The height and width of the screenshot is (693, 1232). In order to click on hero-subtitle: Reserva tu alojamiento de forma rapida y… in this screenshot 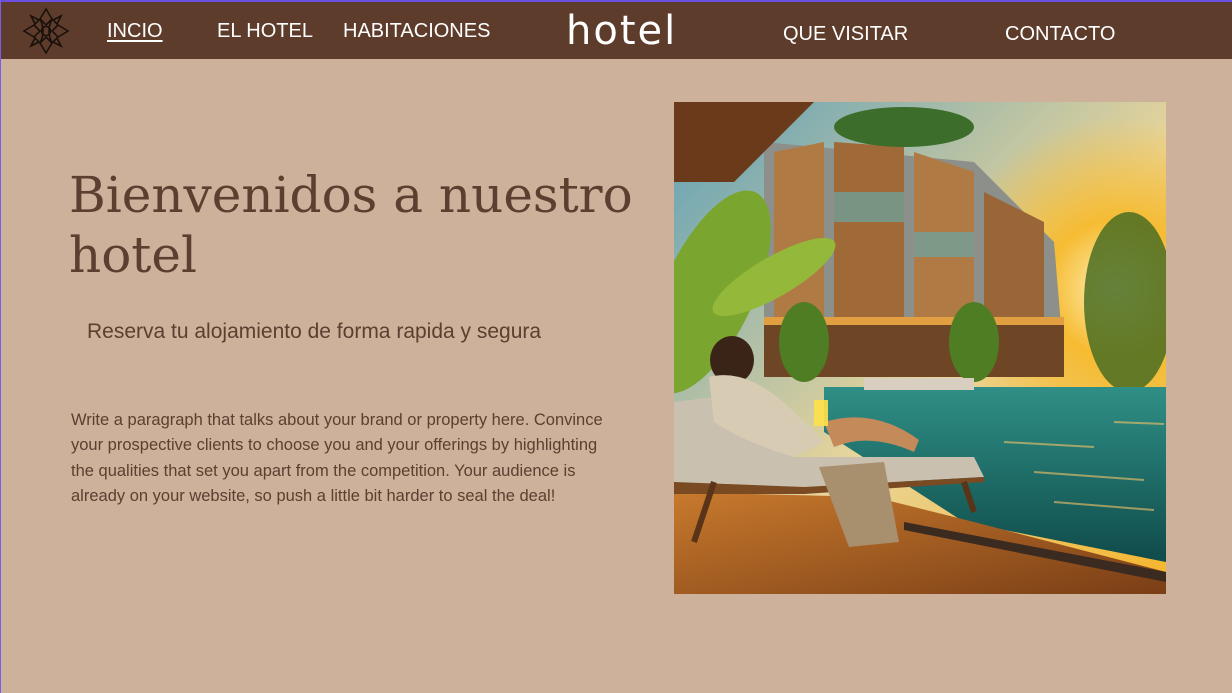, I will do `click(314, 331)`.